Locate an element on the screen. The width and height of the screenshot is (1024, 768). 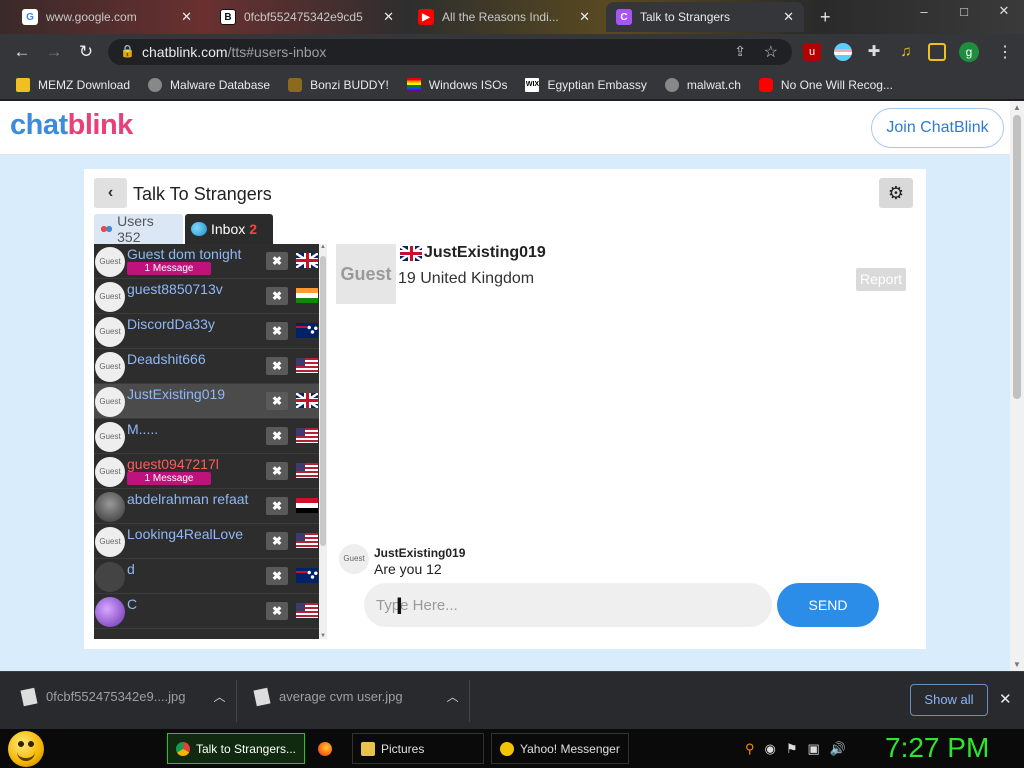
pride-extension-icon is located at coordinates (843, 52).